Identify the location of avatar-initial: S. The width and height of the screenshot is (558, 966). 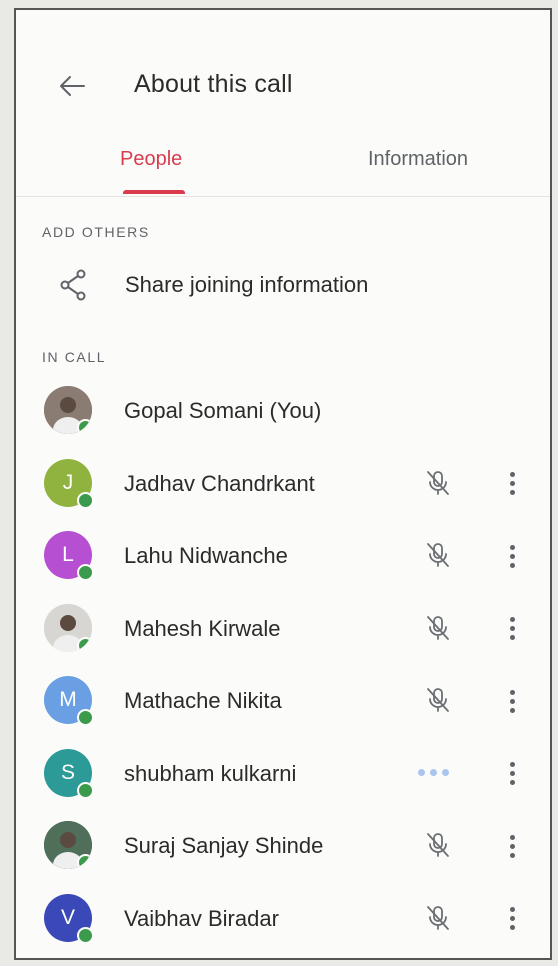
(67, 772).